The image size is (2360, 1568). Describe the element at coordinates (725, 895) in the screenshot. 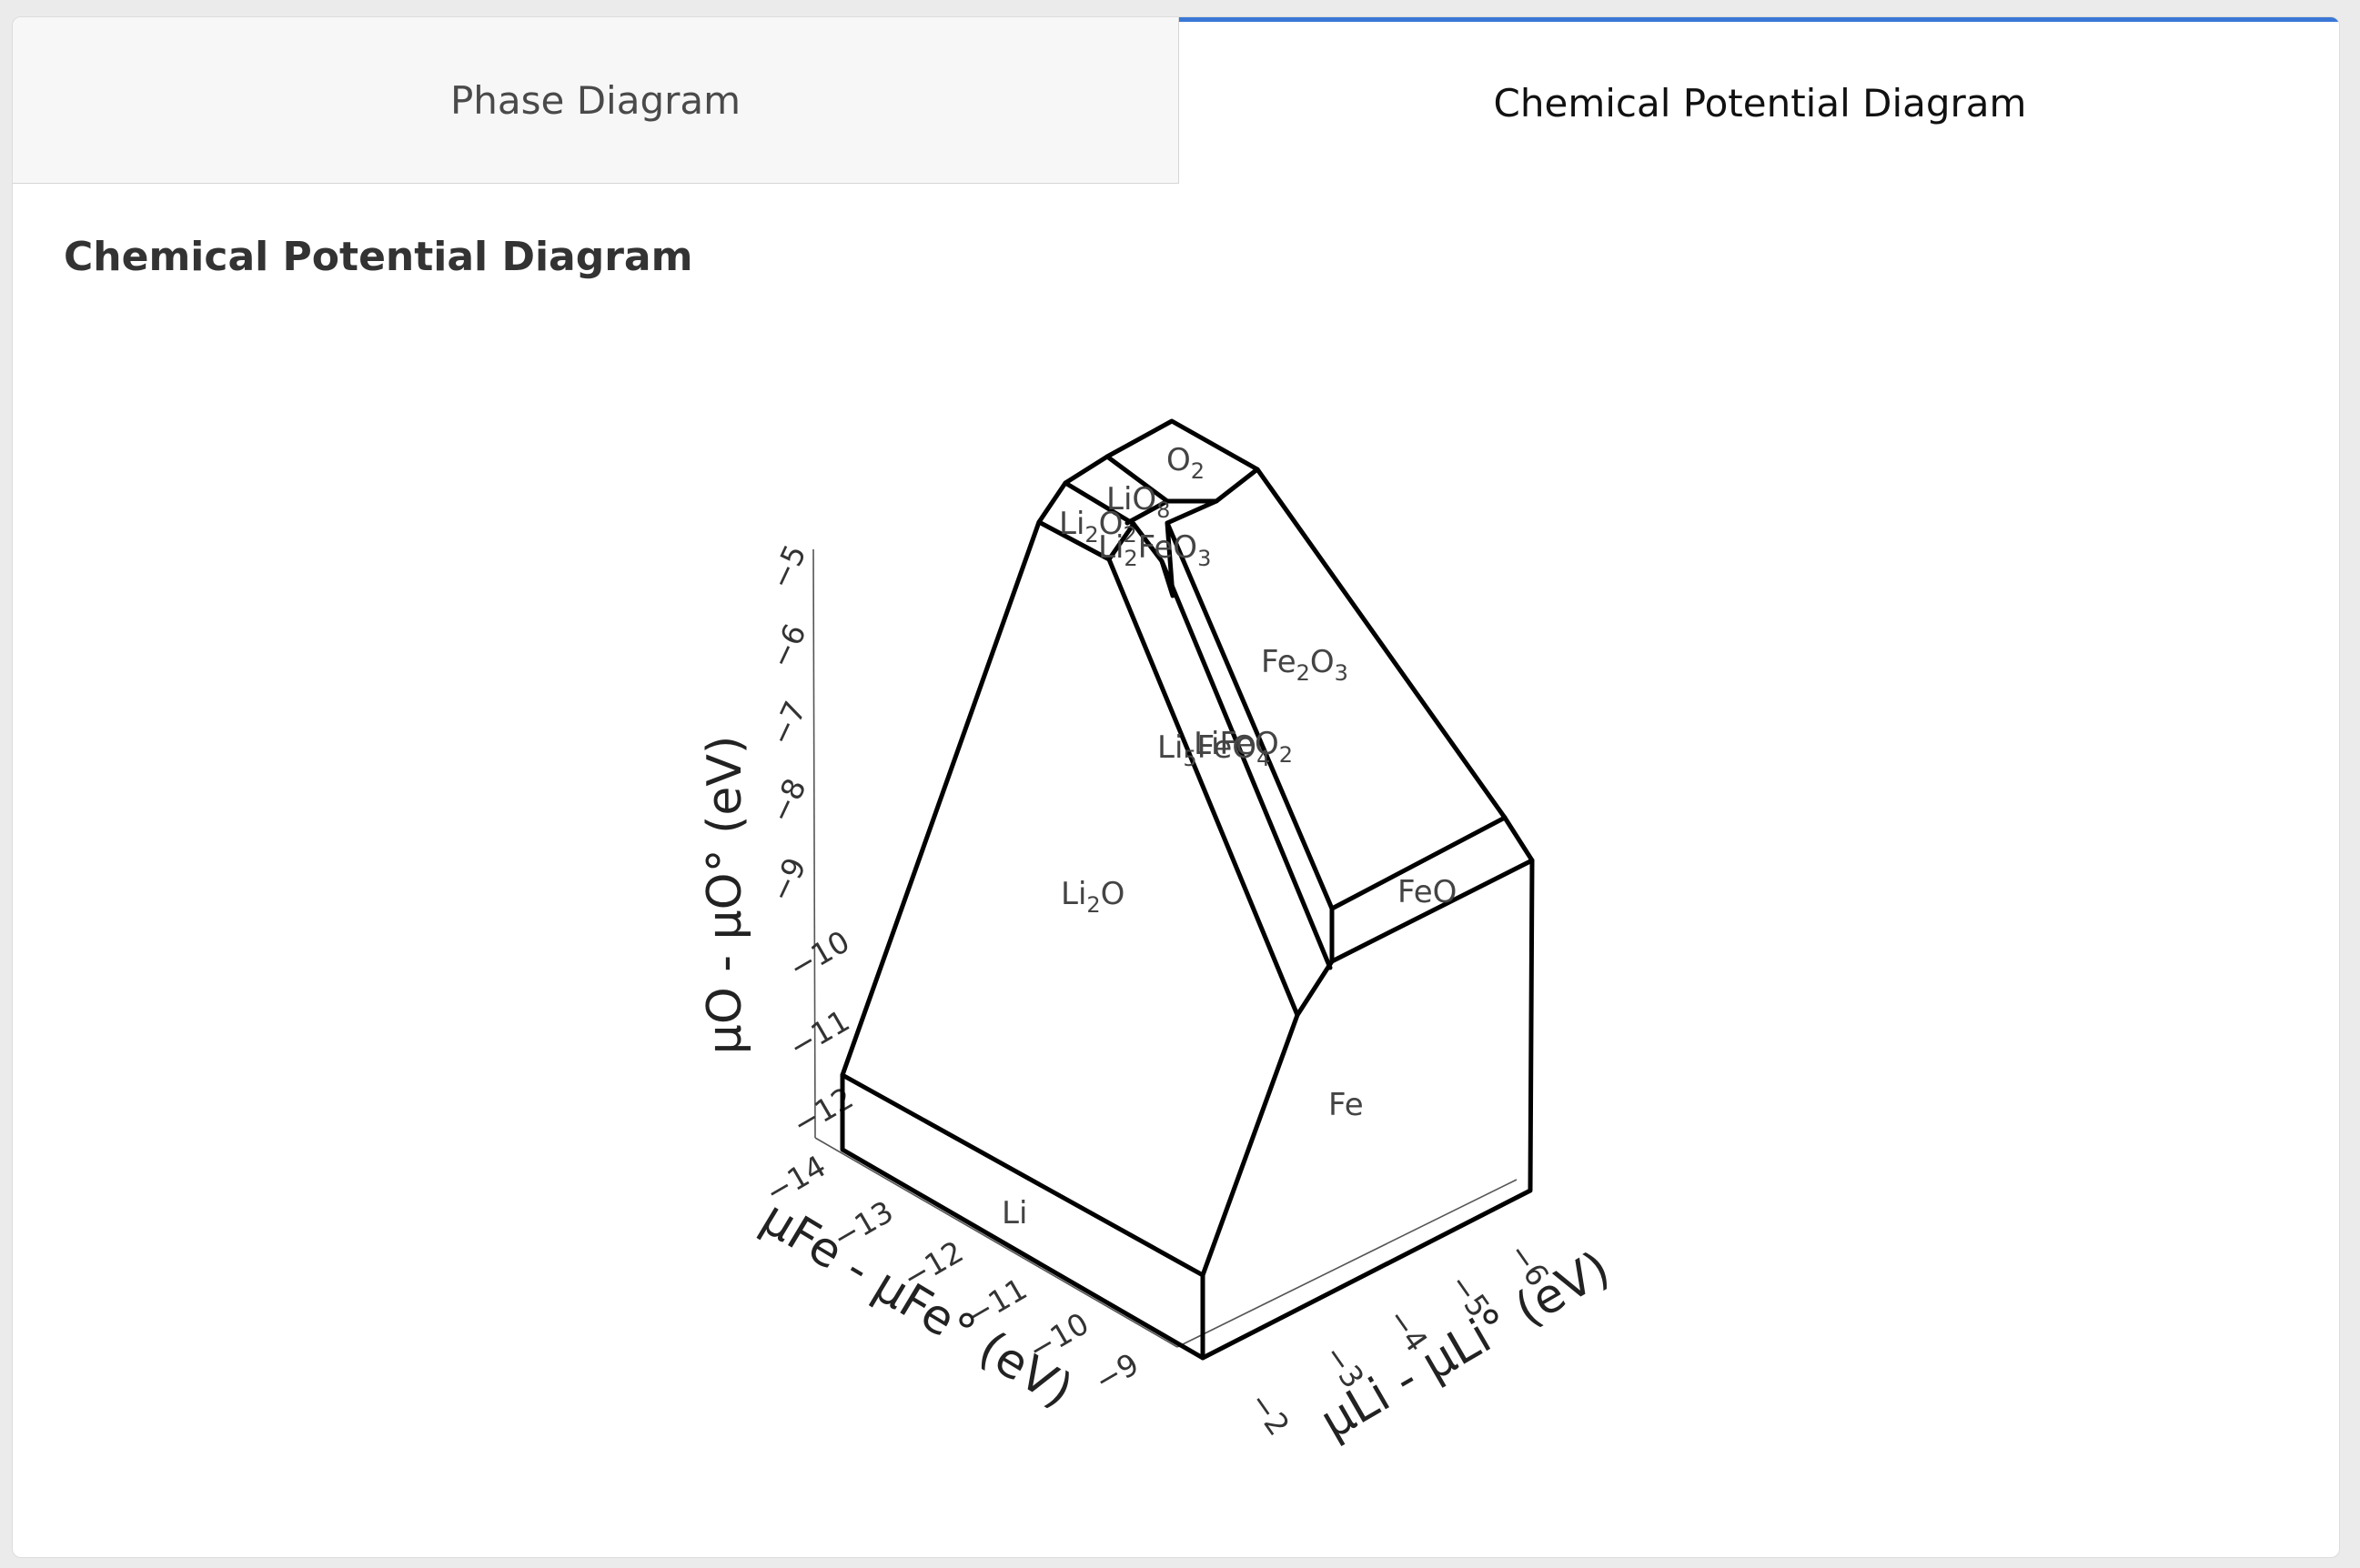

I see `z-axis-title: μO - μO° (eV)` at that location.